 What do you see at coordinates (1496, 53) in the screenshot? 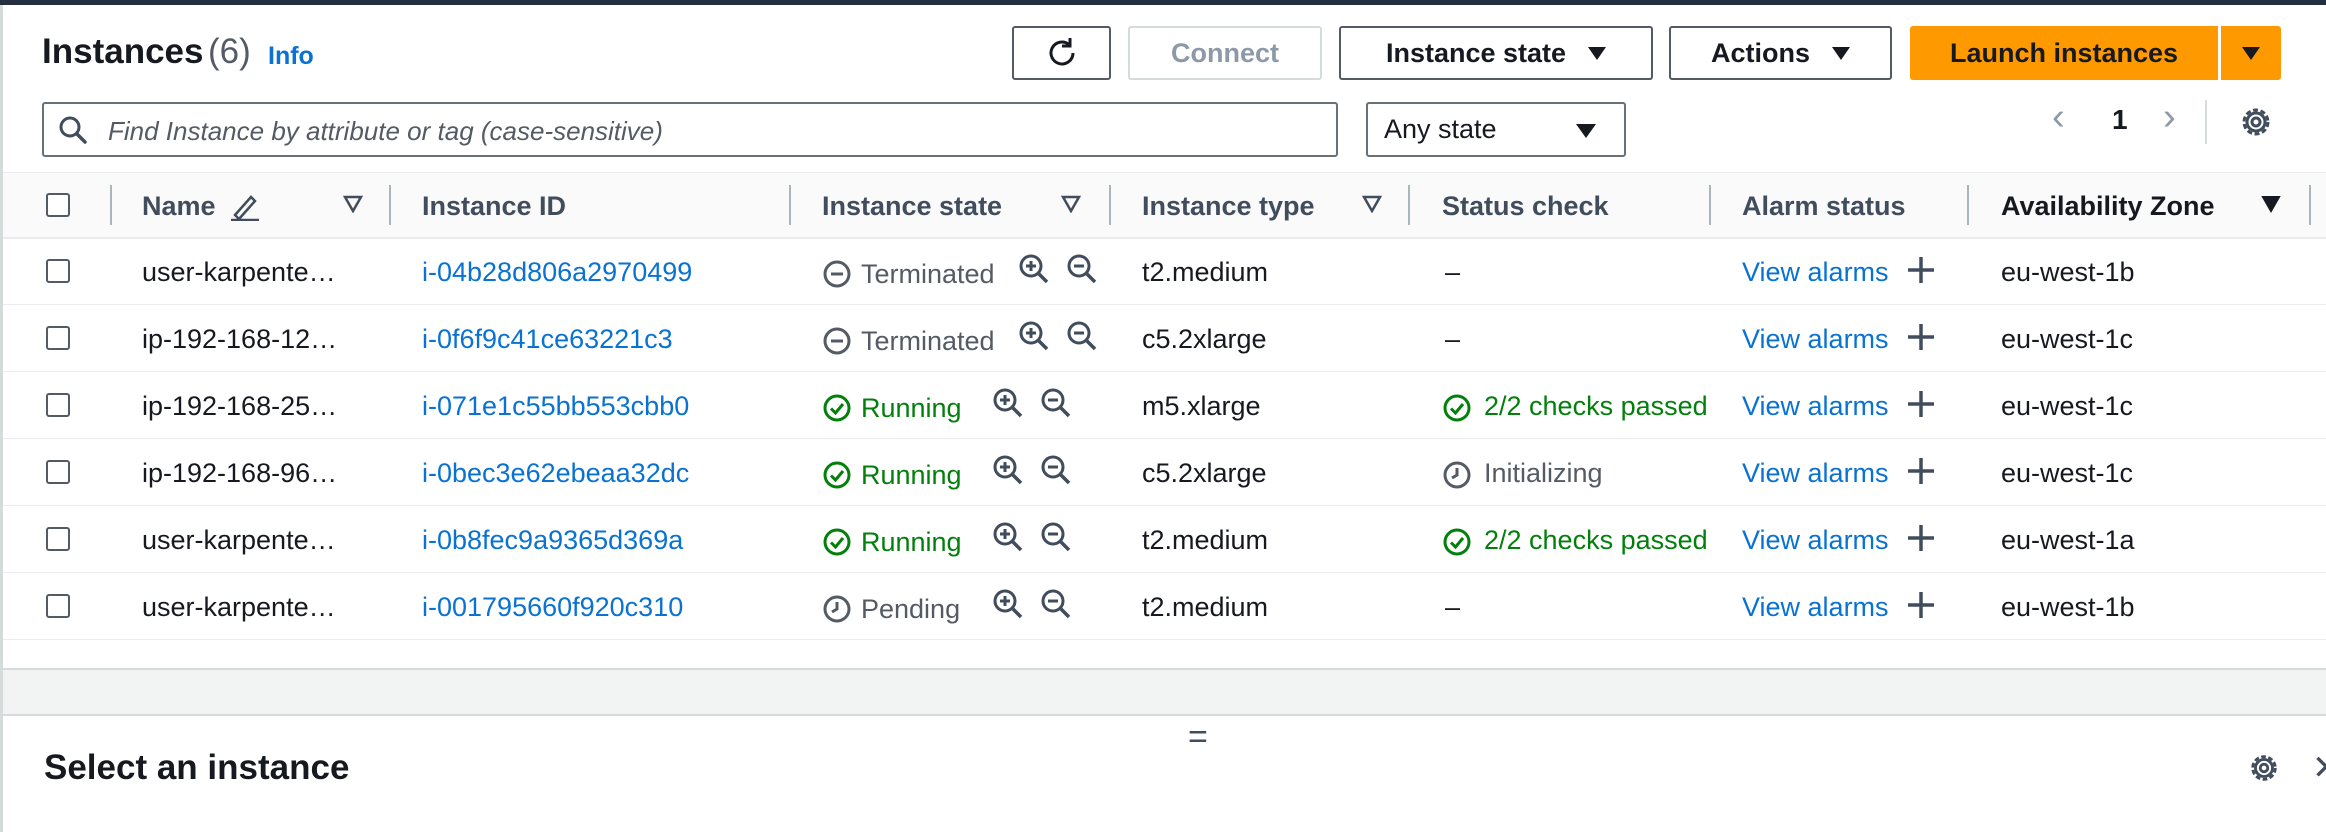
I see `instance-state-dropdown: Instance state` at bounding box center [1496, 53].